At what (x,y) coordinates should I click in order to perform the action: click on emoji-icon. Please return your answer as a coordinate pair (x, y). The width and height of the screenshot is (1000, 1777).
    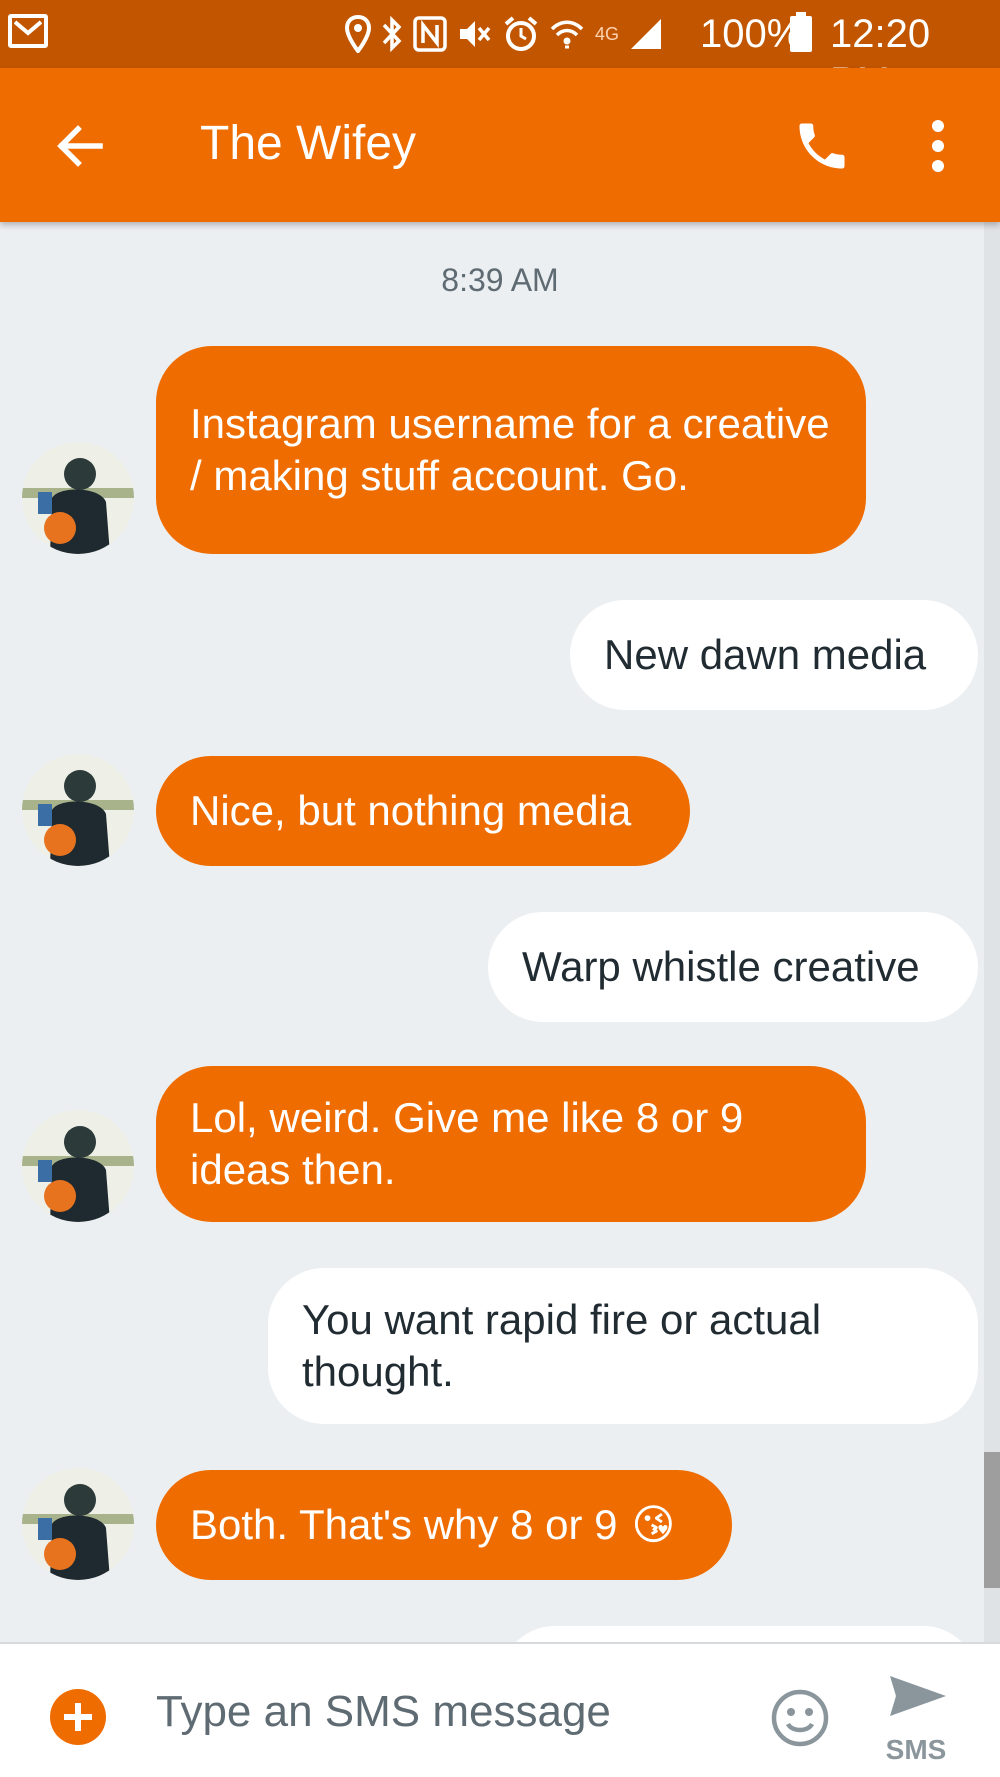
    Looking at the image, I should click on (800, 1718).